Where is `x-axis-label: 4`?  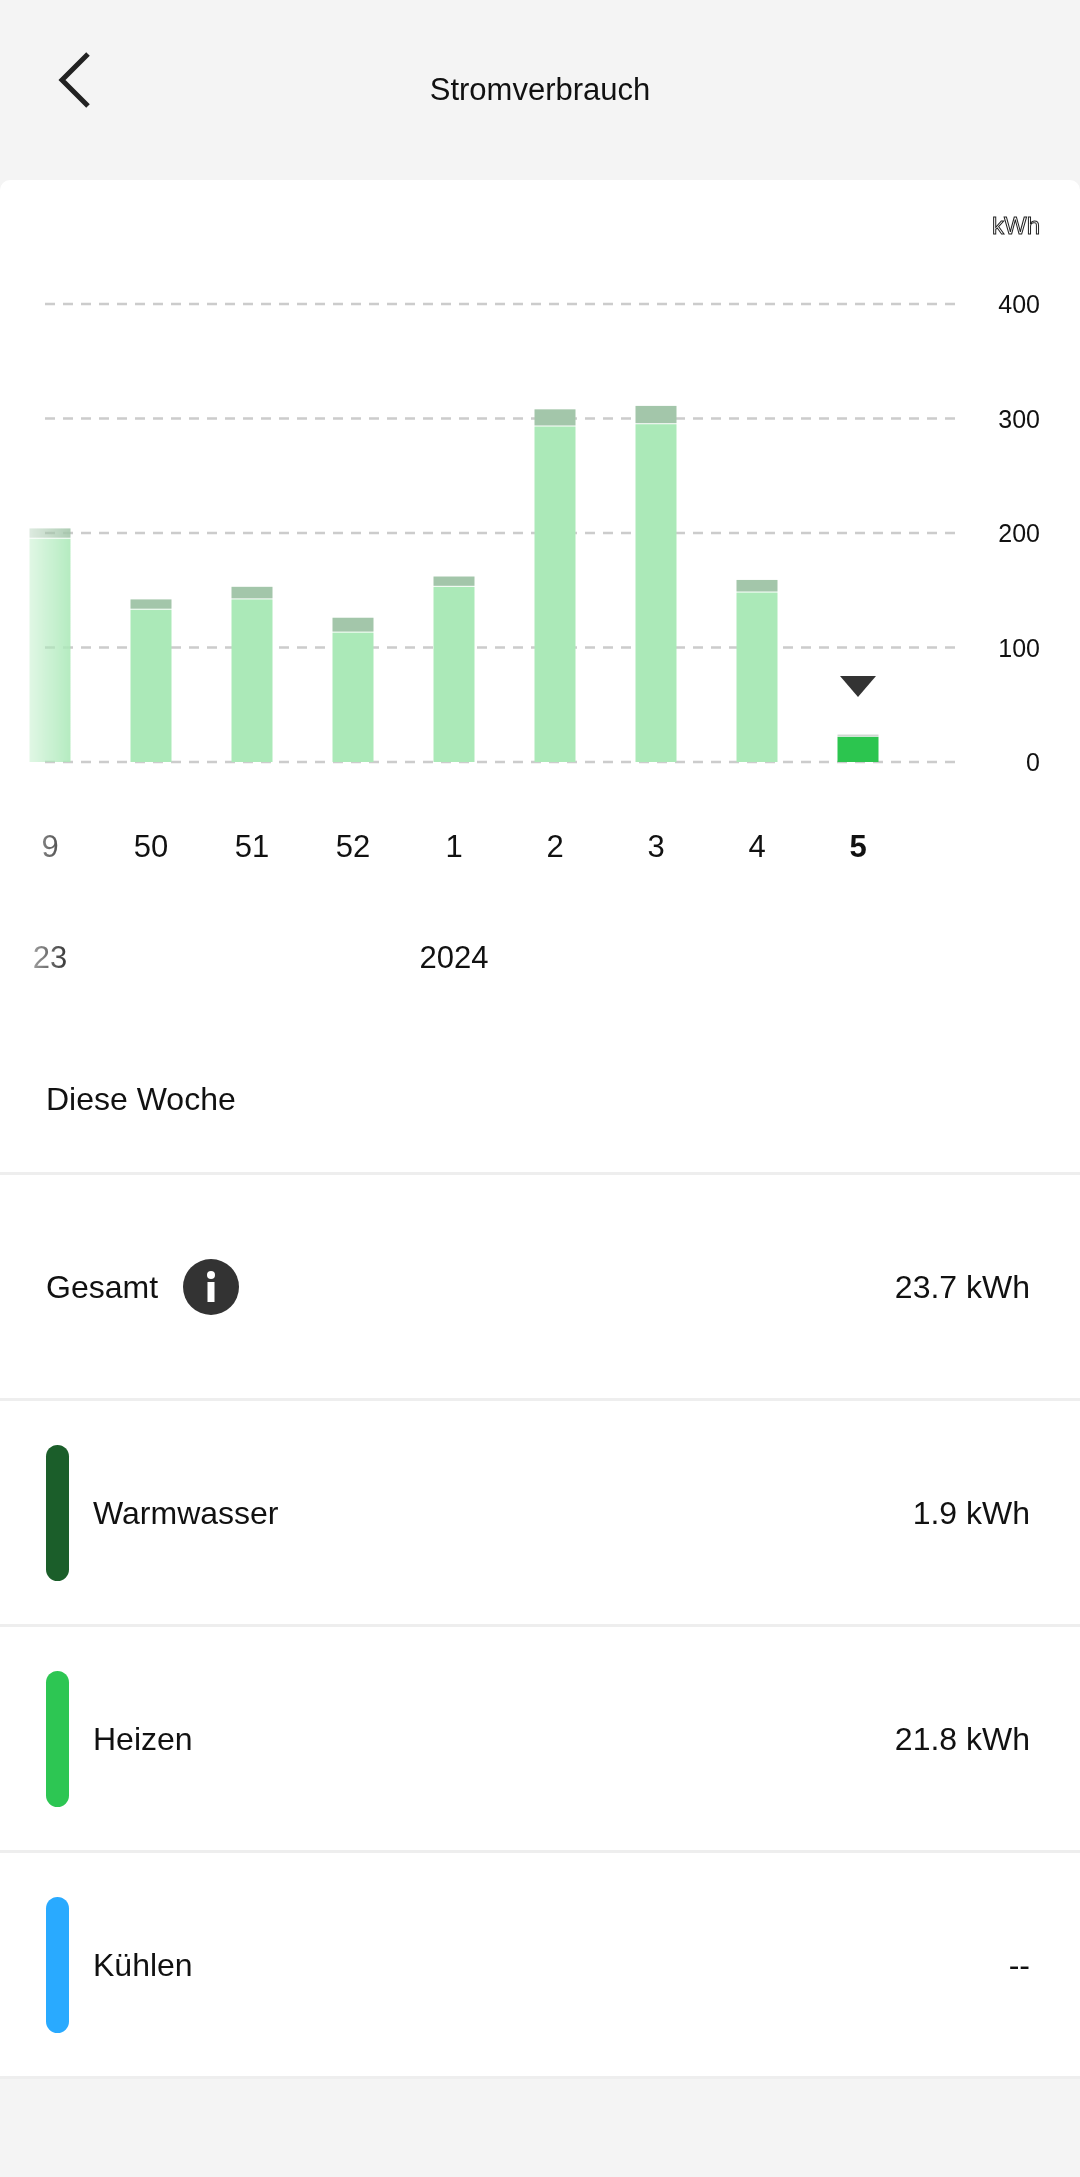
x-axis-label: 4 is located at coordinates (757, 846).